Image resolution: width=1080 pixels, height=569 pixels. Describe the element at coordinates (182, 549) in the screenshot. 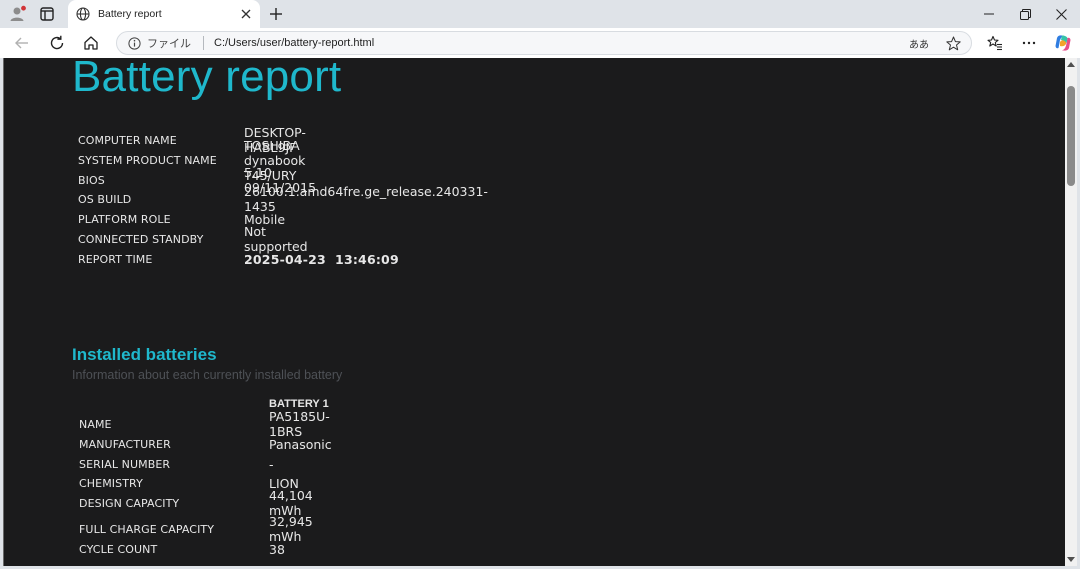

I see `battery-info-row: CYCLE COUNT 38` at that location.